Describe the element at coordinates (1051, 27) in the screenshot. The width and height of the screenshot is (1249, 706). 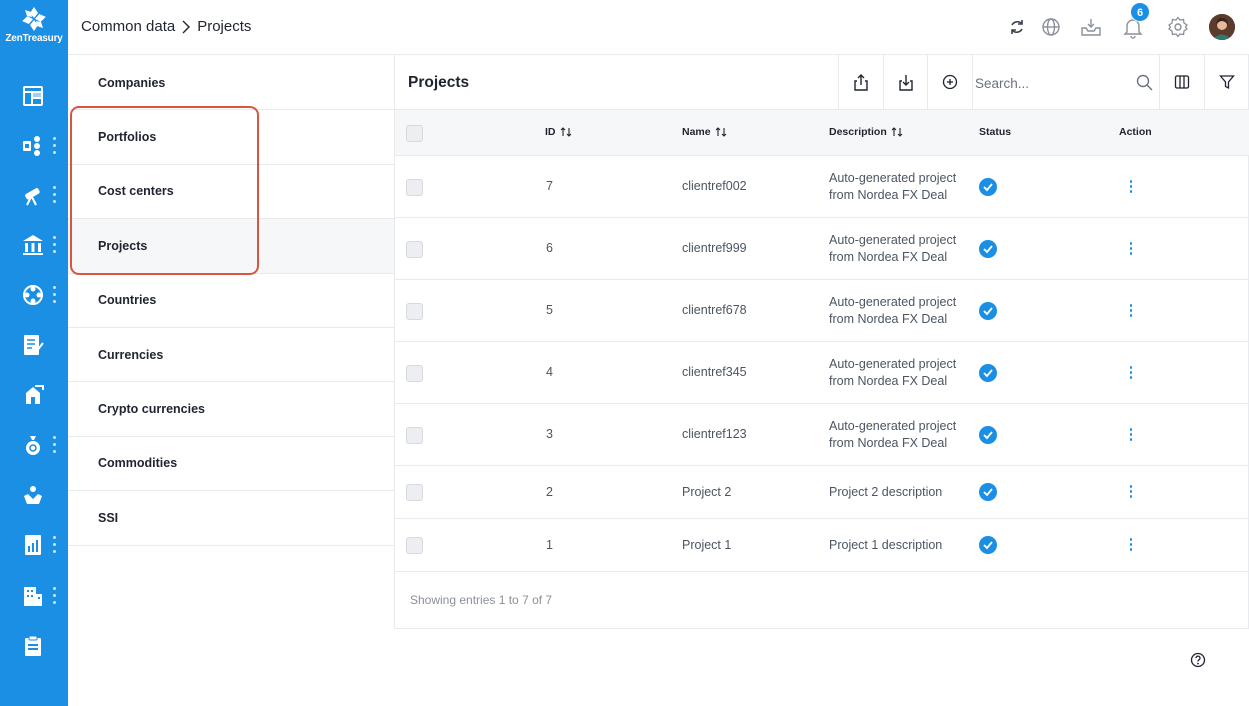
I see `globe-icon` at that location.